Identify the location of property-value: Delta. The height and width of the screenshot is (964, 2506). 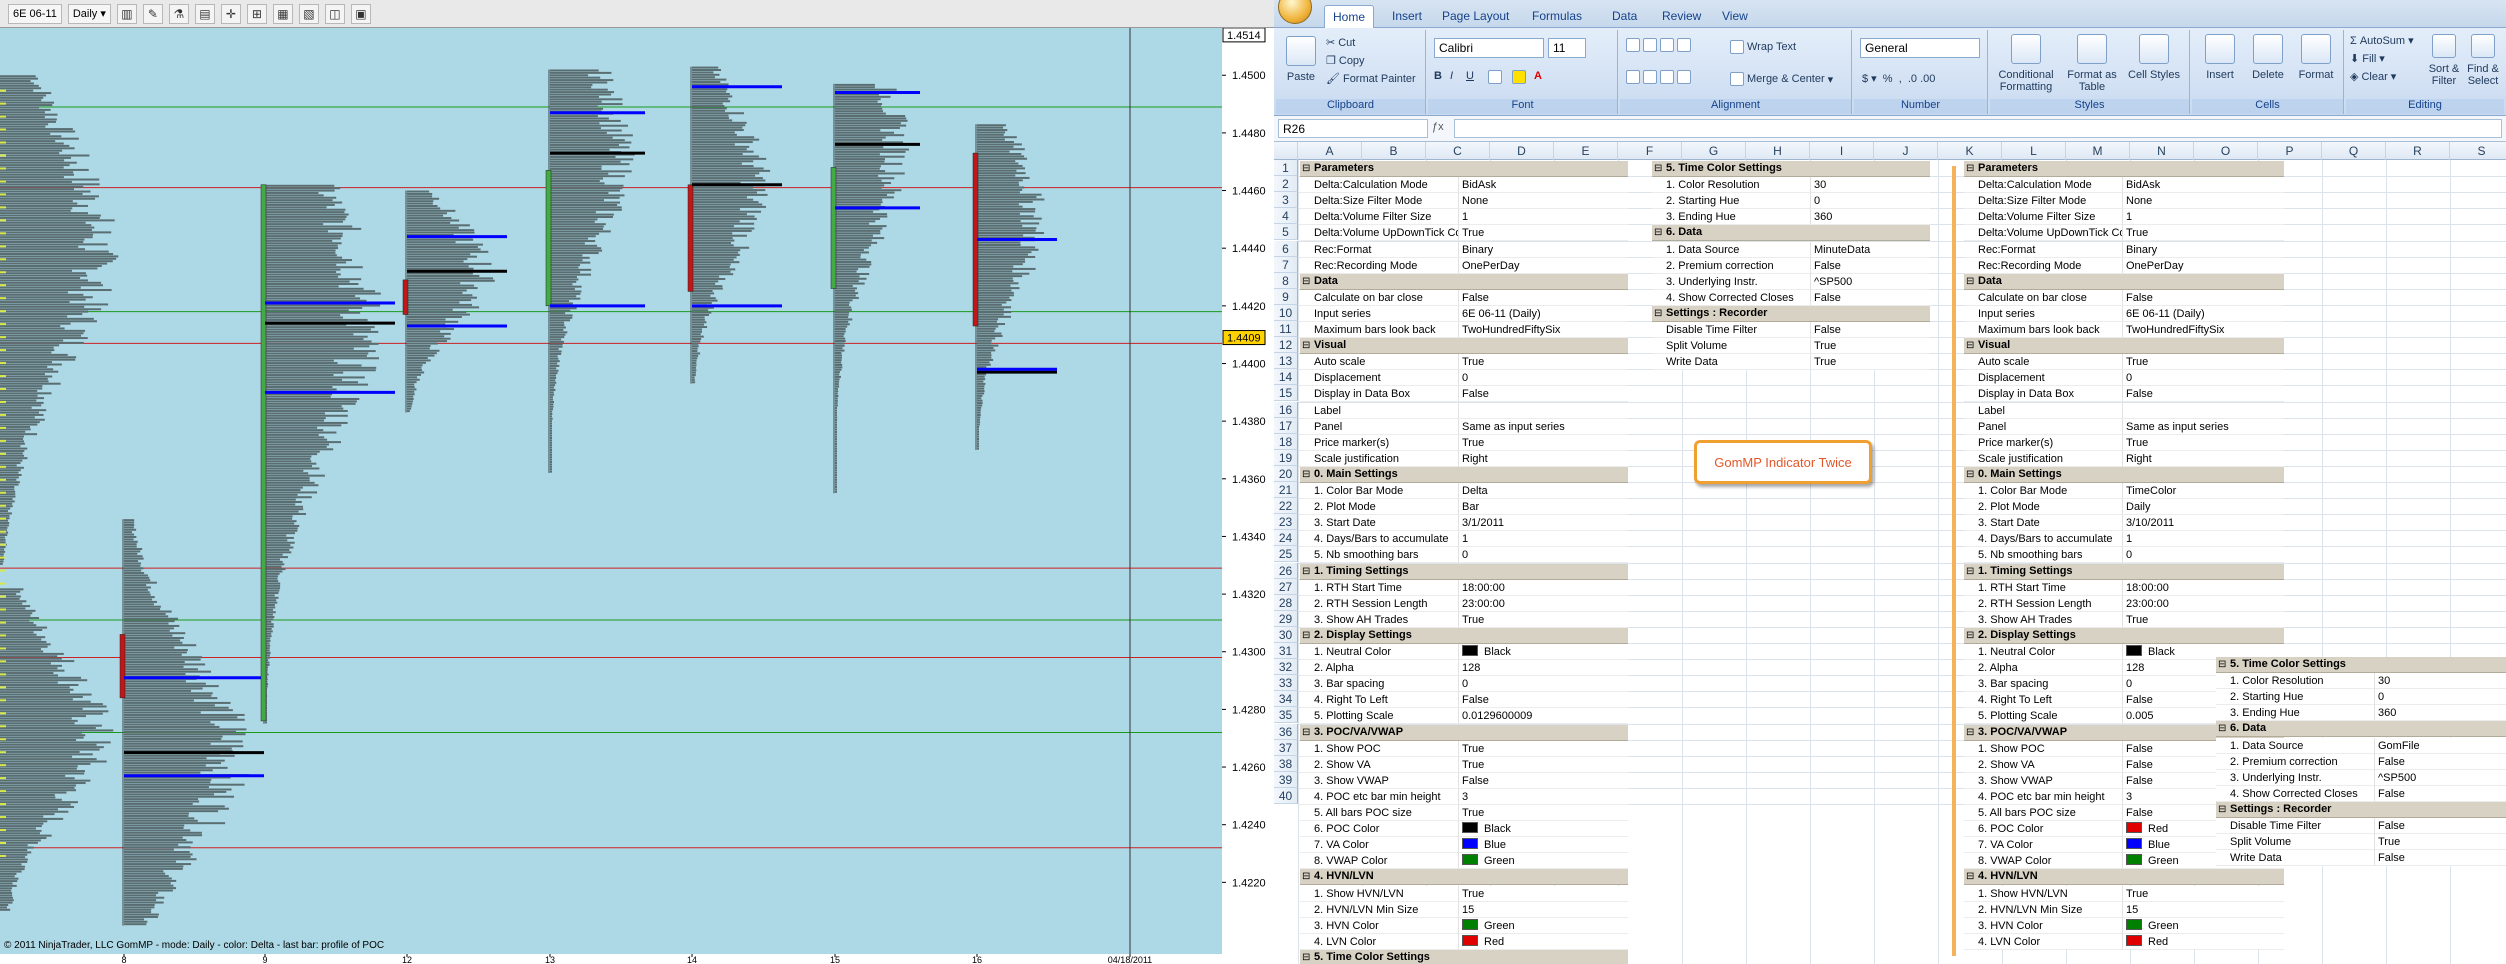
(1543, 491).